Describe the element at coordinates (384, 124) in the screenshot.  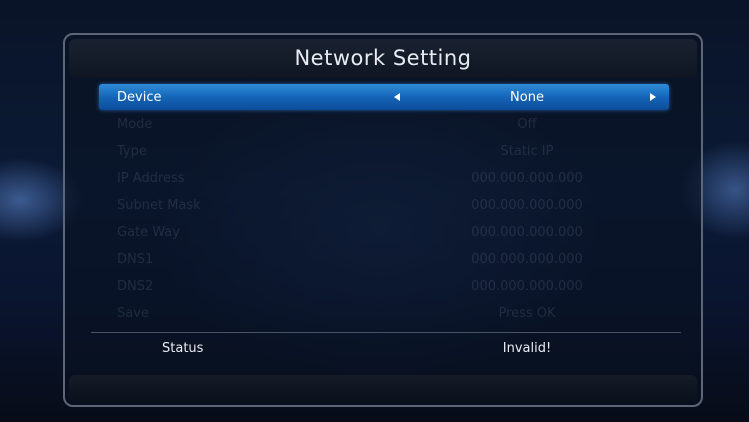
I see `row-mode: Mode Off` at that location.